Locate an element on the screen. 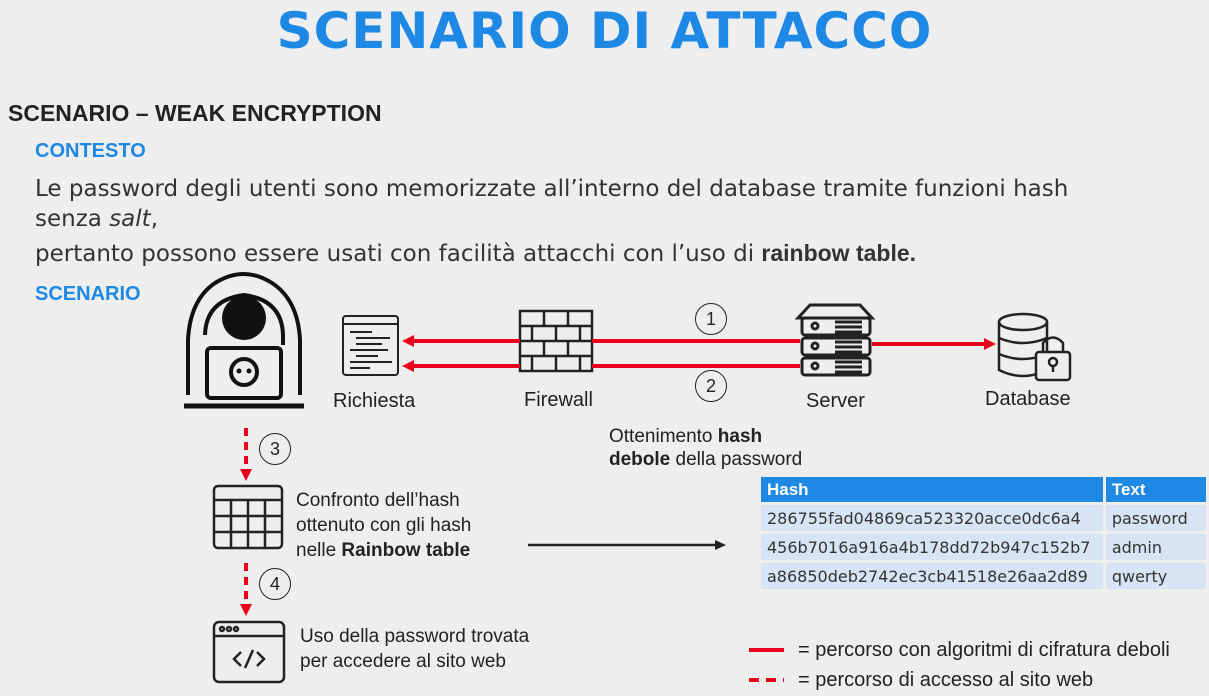 The height and width of the screenshot is (696, 1209). richiesta-label: Richiesta is located at coordinates (374, 401).